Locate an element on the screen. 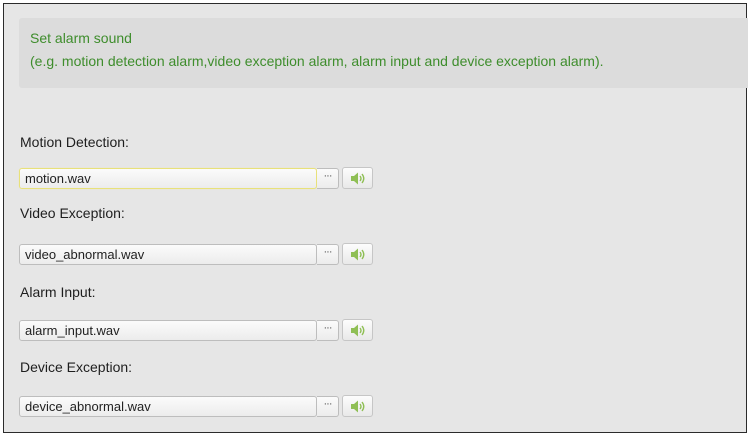 The width and height of the screenshot is (753, 436). alarm-input-play-button is located at coordinates (357, 330).